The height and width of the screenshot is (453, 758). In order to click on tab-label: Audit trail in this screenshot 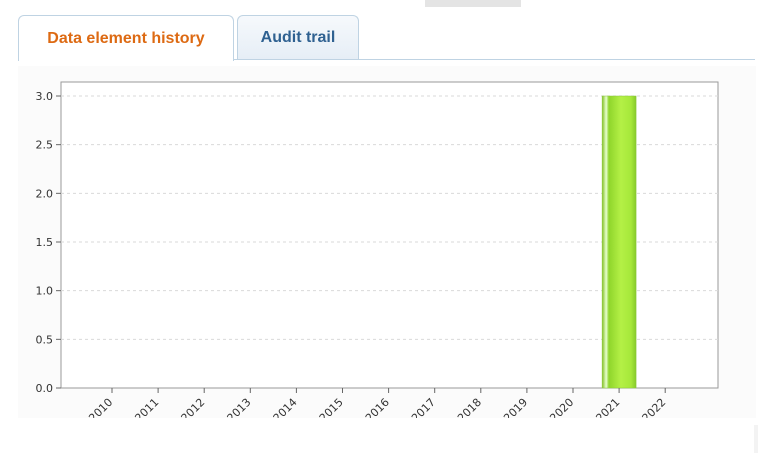, I will do `click(298, 37)`.